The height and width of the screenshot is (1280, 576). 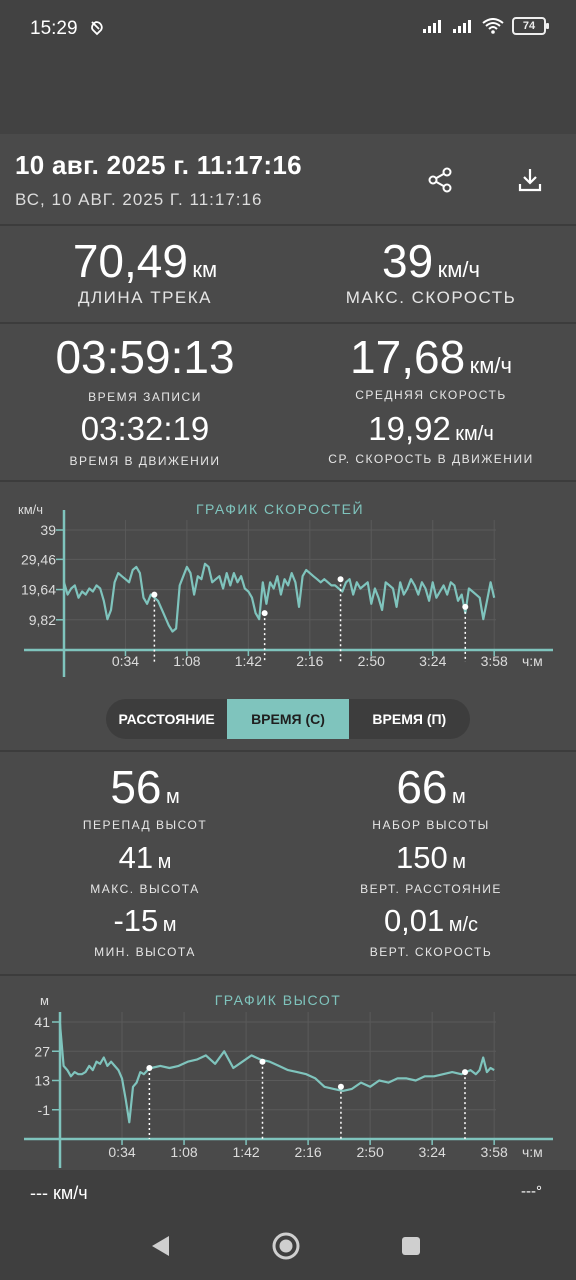 What do you see at coordinates (485, 26) in the screenshot?
I see `status-icons: 74` at bounding box center [485, 26].